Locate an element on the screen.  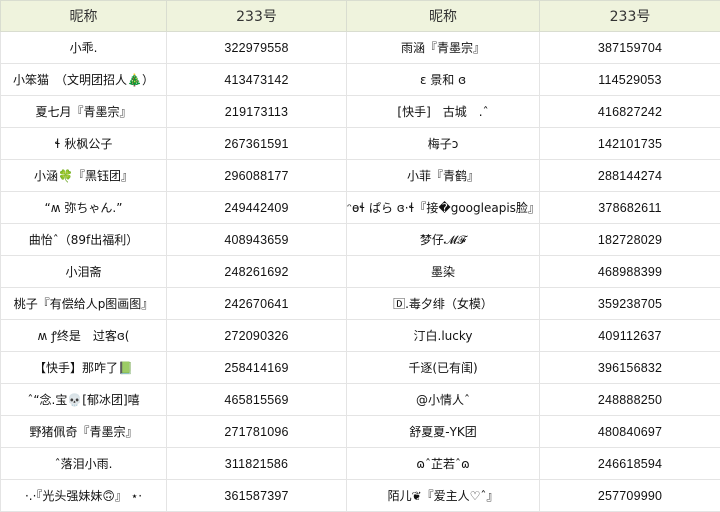
nickname-cell: 雨涵『青墨宗』 is located at coordinates (443, 48).